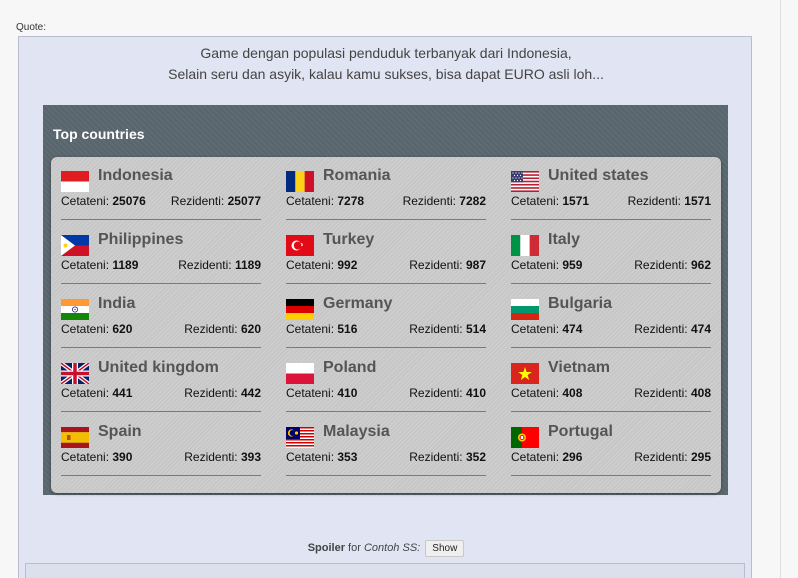 The image size is (798, 578). What do you see at coordinates (580, 304) in the screenshot?
I see `country-name: Bulgaria` at bounding box center [580, 304].